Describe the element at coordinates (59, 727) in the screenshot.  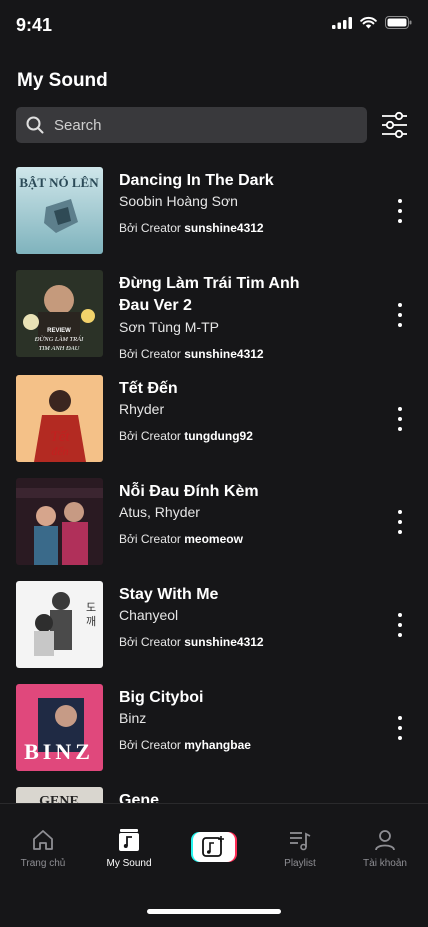
I see `album-cover: BINZ` at that location.